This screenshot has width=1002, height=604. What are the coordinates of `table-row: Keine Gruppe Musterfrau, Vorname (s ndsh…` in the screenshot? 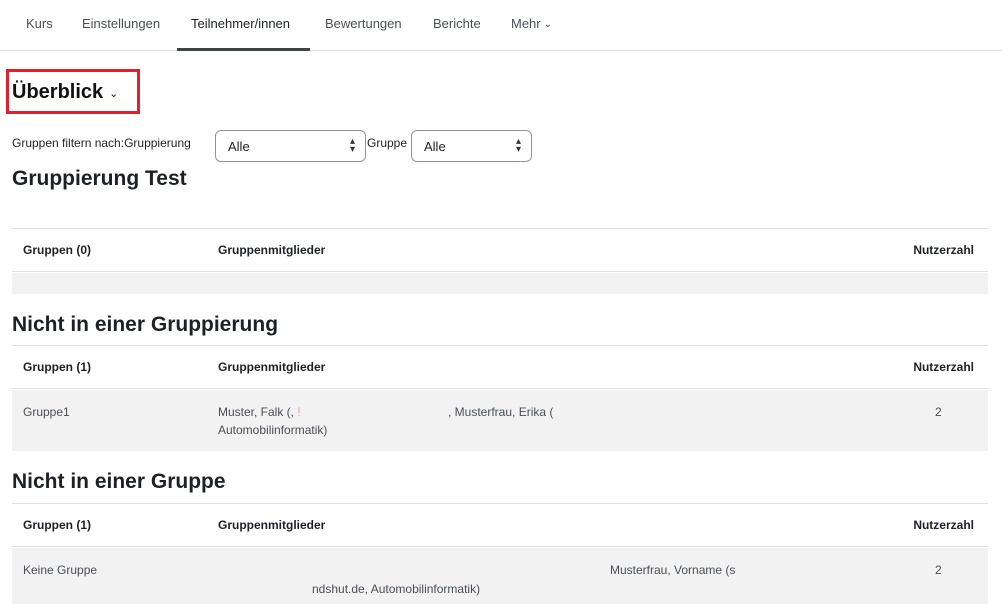 It's located at (500, 576).